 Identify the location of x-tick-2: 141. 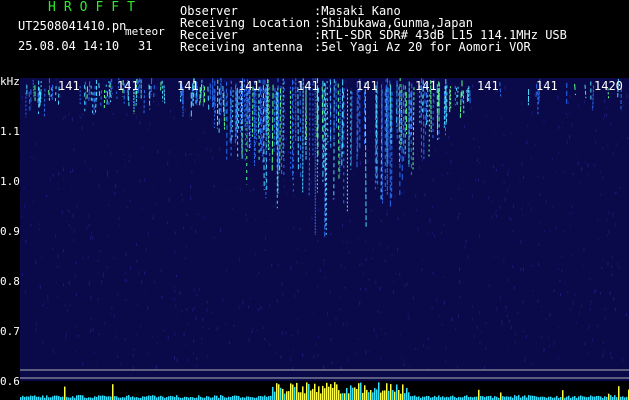
(128, 86).